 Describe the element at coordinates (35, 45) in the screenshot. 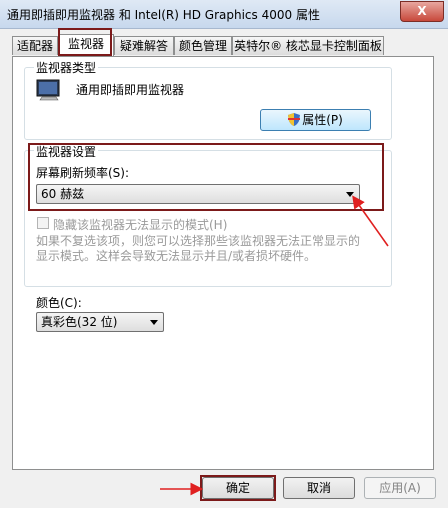

I see `tab-adapter: 适配器` at that location.